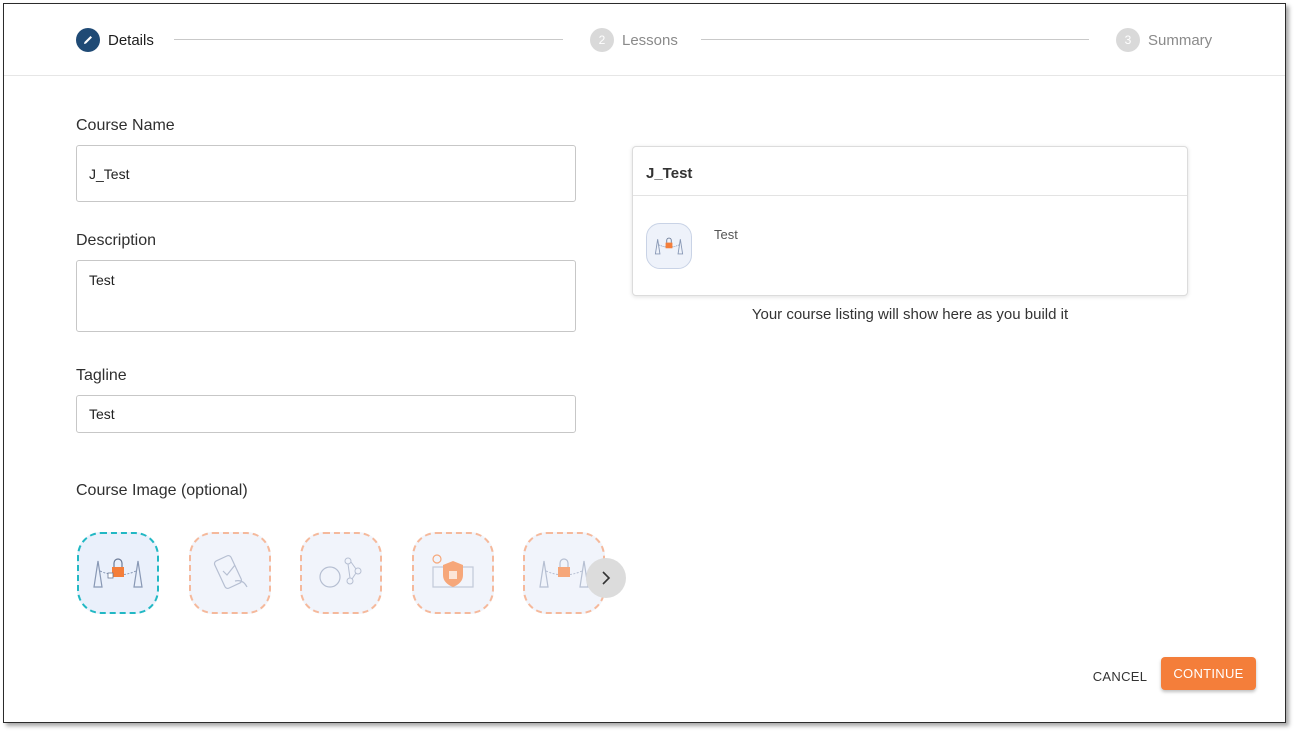 The image size is (1295, 731). What do you see at coordinates (326, 296) in the screenshot?
I see `description-textarea: Test` at bounding box center [326, 296].